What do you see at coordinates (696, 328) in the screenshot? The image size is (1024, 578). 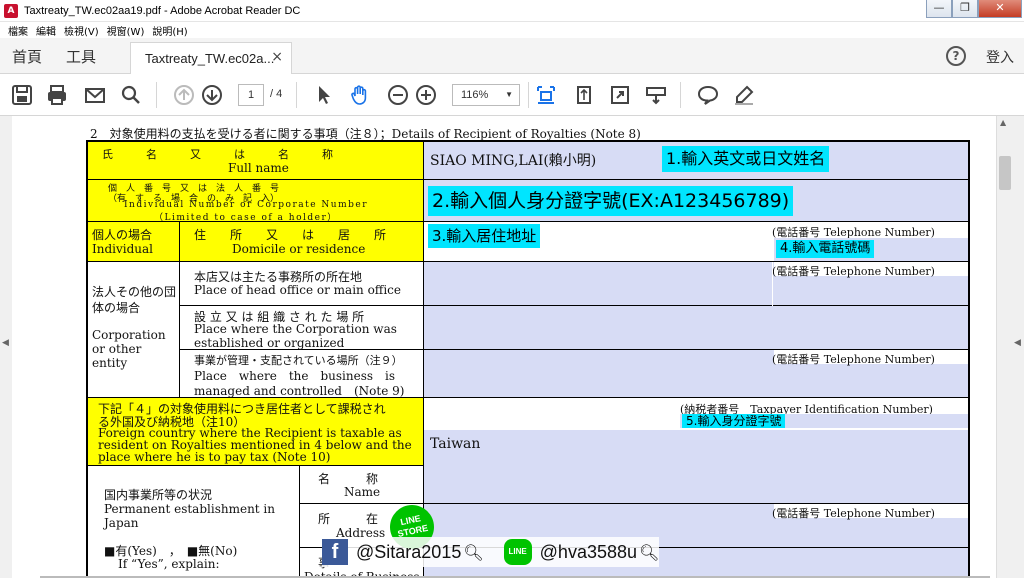 I see `established-field` at bounding box center [696, 328].